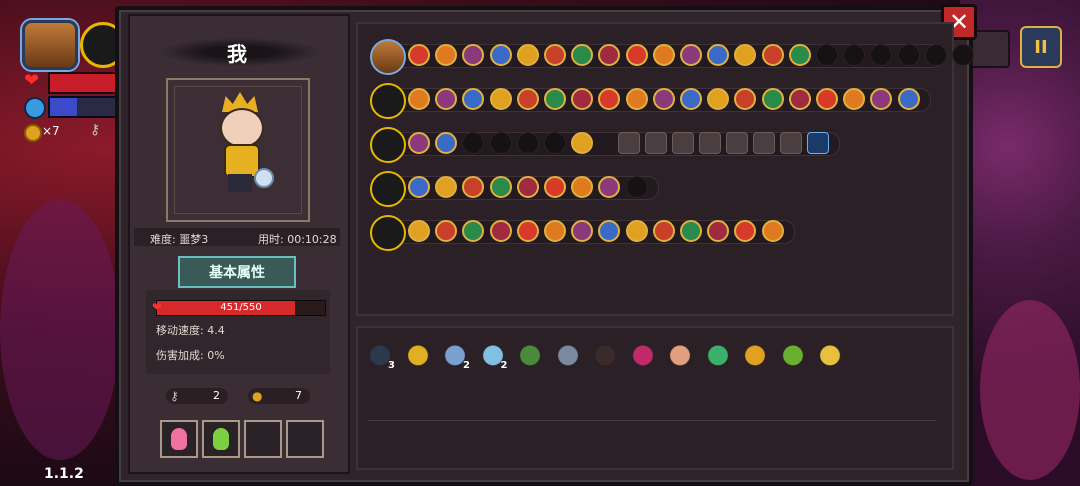 The width and height of the screenshot is (1080, 486). What do you see at coordinates (717, 354) in the screenshot?
I see `leaf-icon` at bounding box center [717, 354].